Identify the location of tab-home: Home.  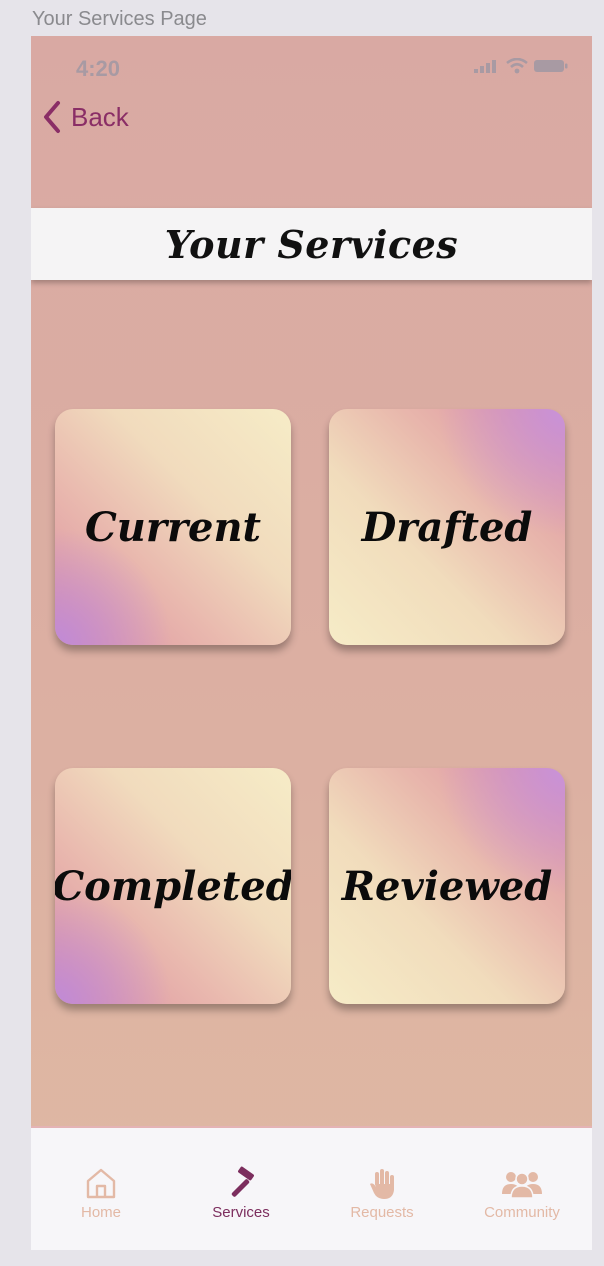
(101, 1189).